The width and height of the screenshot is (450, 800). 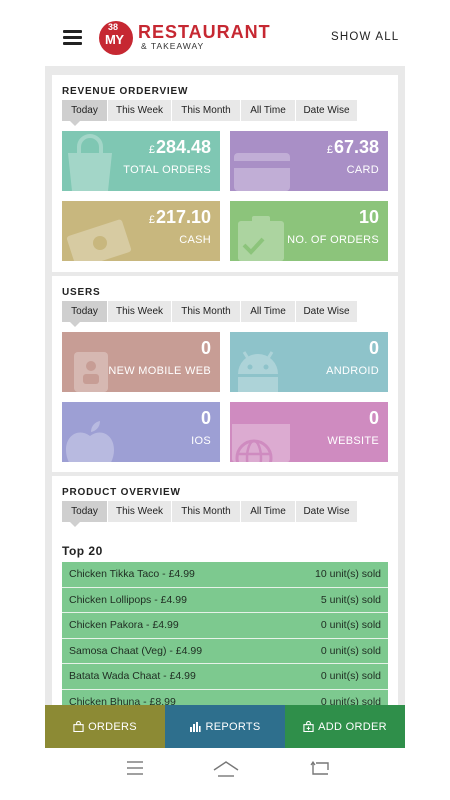 I want to click on product-name: Chicken Tikka Taco - £4.99, so click(x=132, y=574).